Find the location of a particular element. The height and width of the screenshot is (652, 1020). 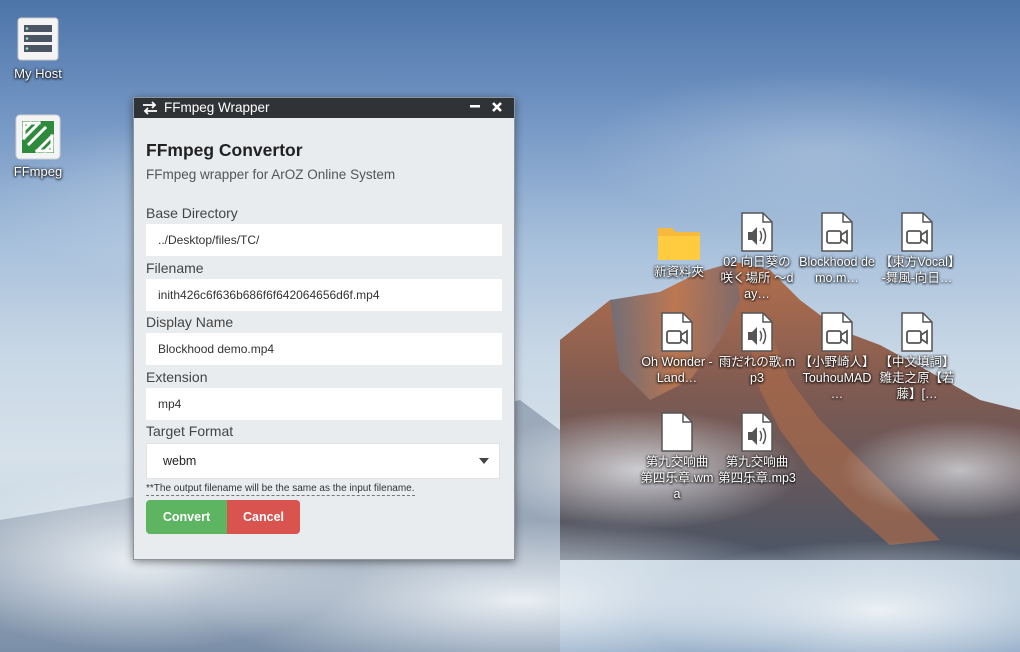

convert-button: Convert is located at coordinates (186, 517).